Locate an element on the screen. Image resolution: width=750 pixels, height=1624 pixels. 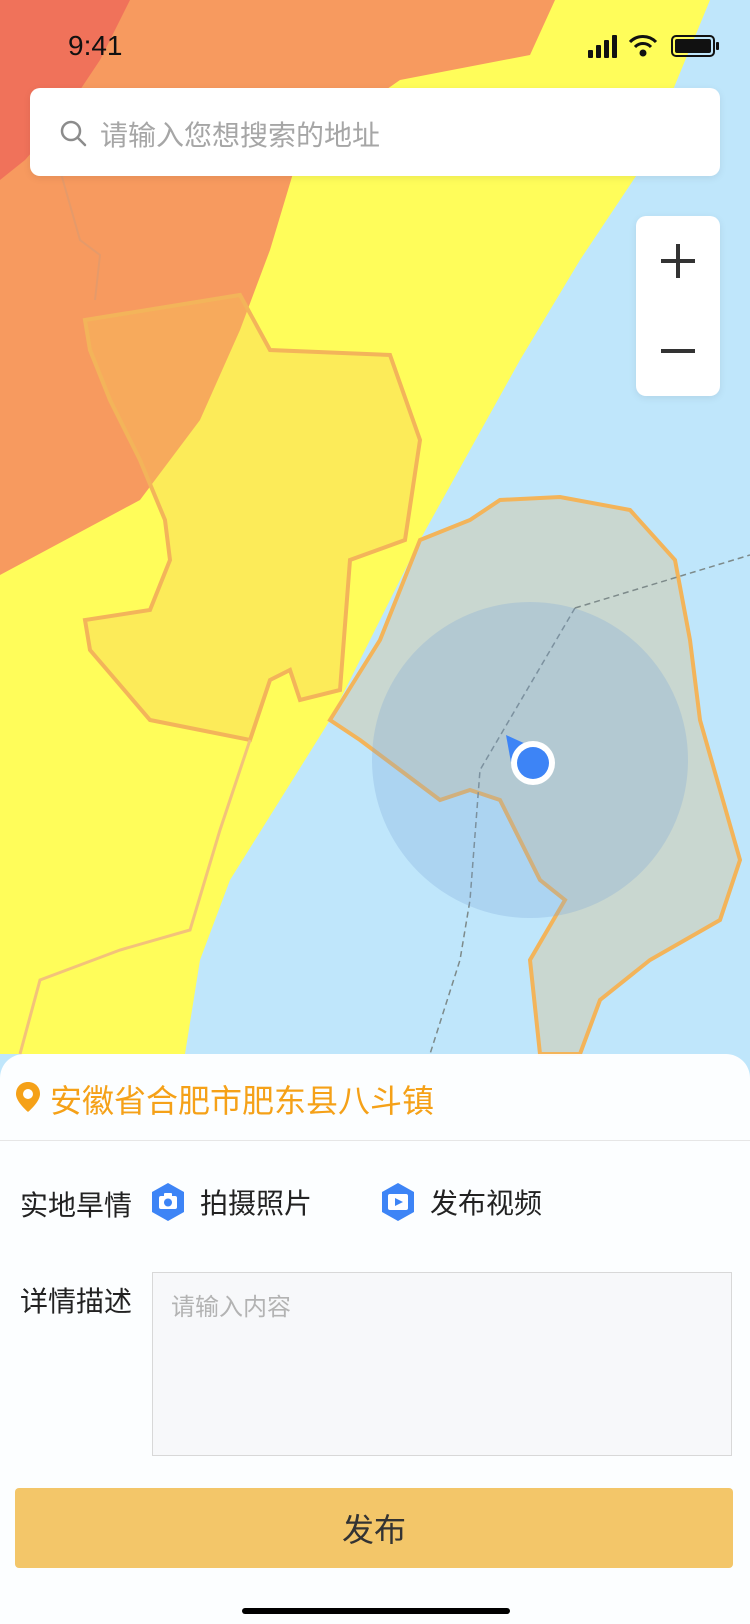
camera-icon is located at coordinates (168, 1202).